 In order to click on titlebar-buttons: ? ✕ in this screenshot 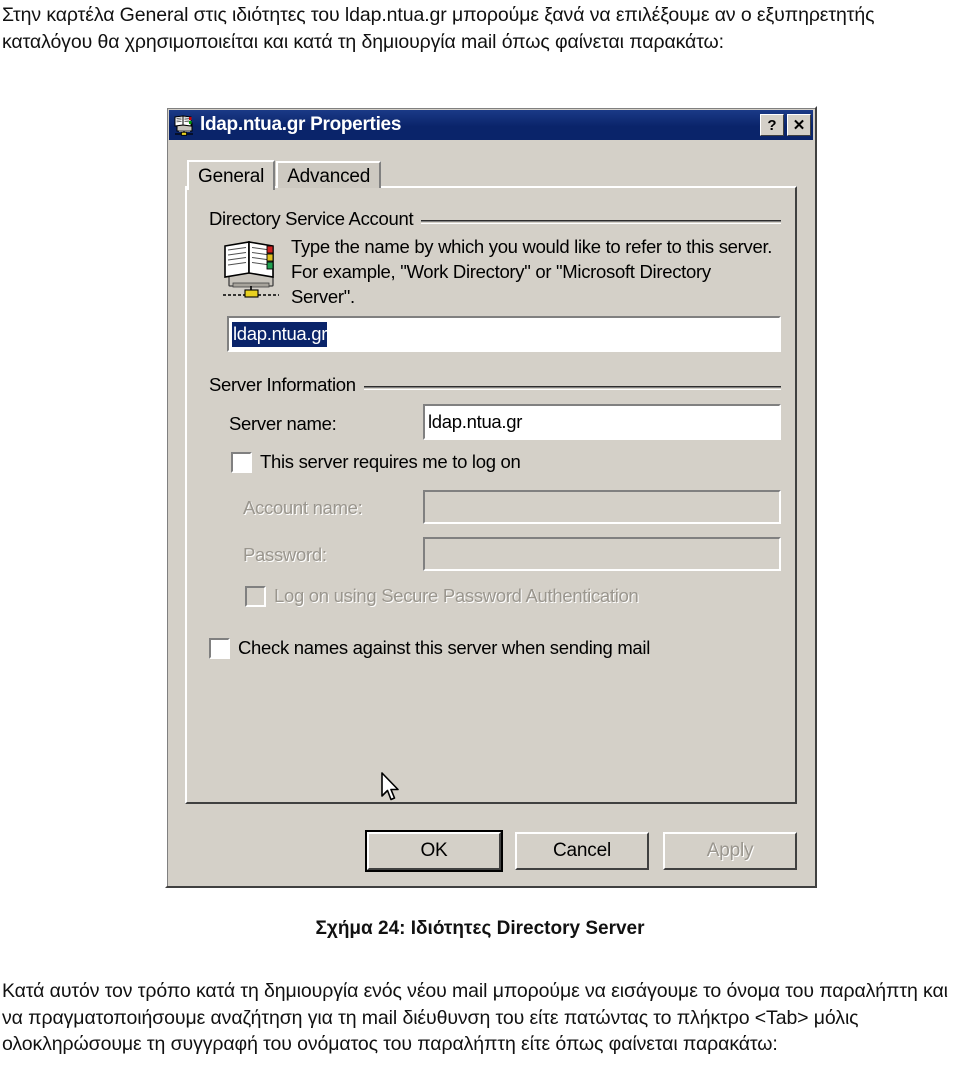, I will do `click(785, 125)`.